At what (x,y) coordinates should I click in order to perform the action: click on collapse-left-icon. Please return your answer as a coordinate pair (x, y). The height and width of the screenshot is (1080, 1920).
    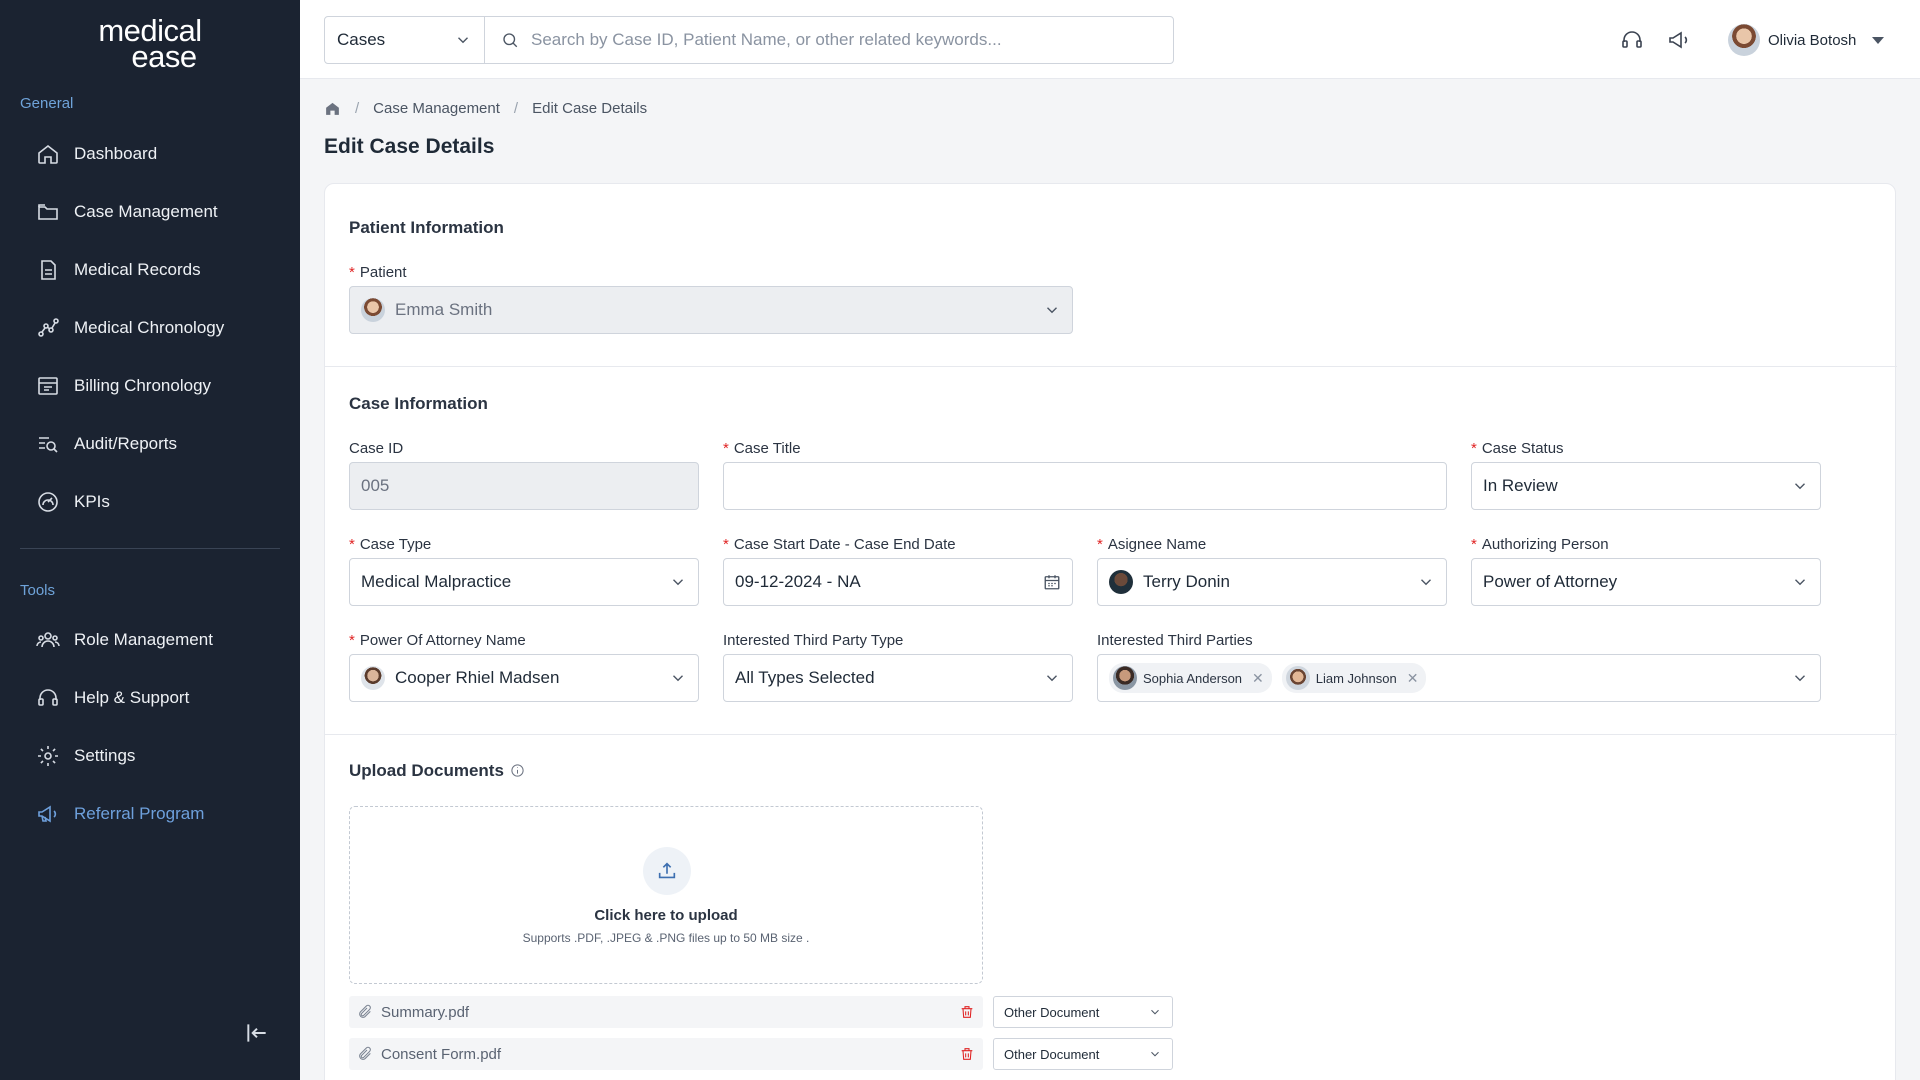
    Looking at the image, I should click on (256, 1033).